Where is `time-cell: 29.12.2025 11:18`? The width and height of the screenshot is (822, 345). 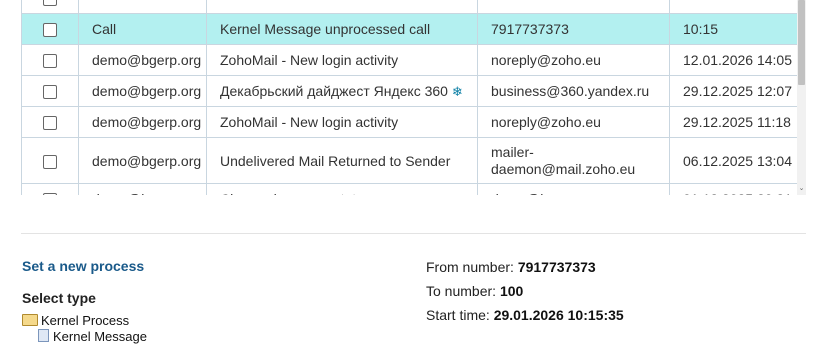 time-cell: 29.12.2025 11:18 is located at coordinates (733, 122).